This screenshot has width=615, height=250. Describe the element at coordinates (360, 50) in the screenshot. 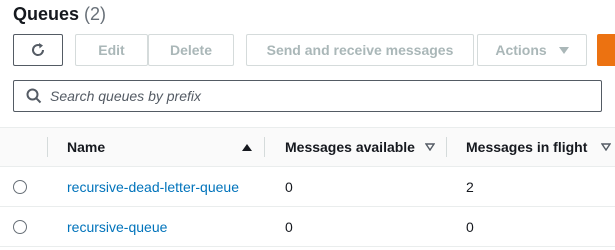

I see `send-receive-button: Send and receive messages` at that location.